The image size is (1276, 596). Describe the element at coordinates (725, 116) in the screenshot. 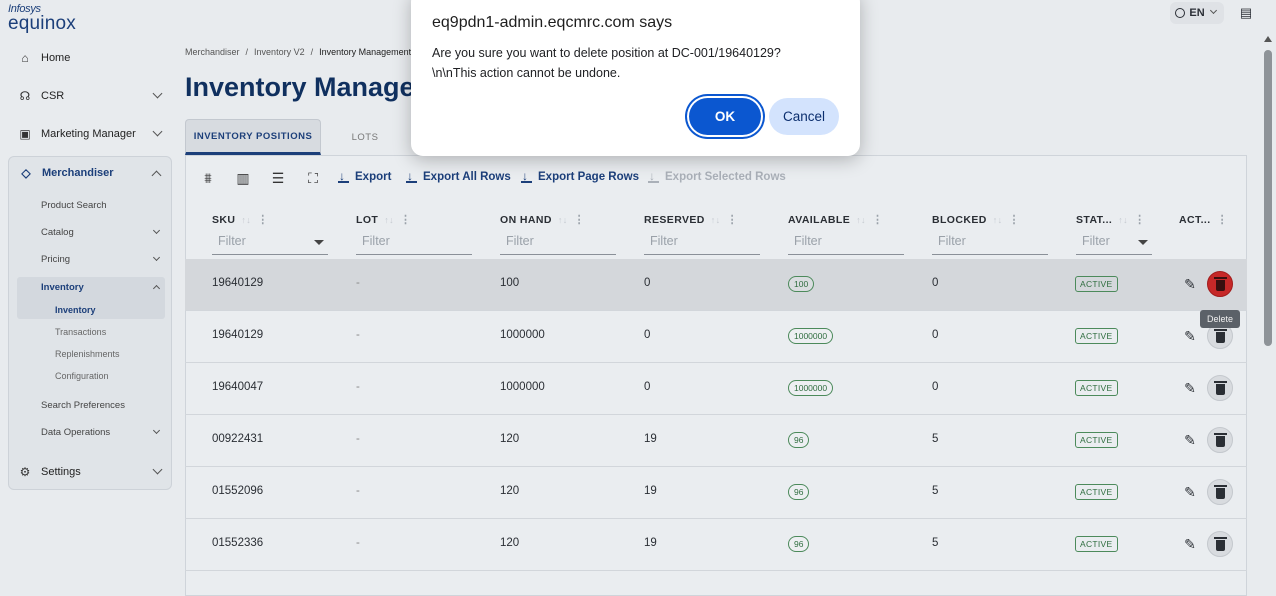

I see `ok-button: OK` at that location.